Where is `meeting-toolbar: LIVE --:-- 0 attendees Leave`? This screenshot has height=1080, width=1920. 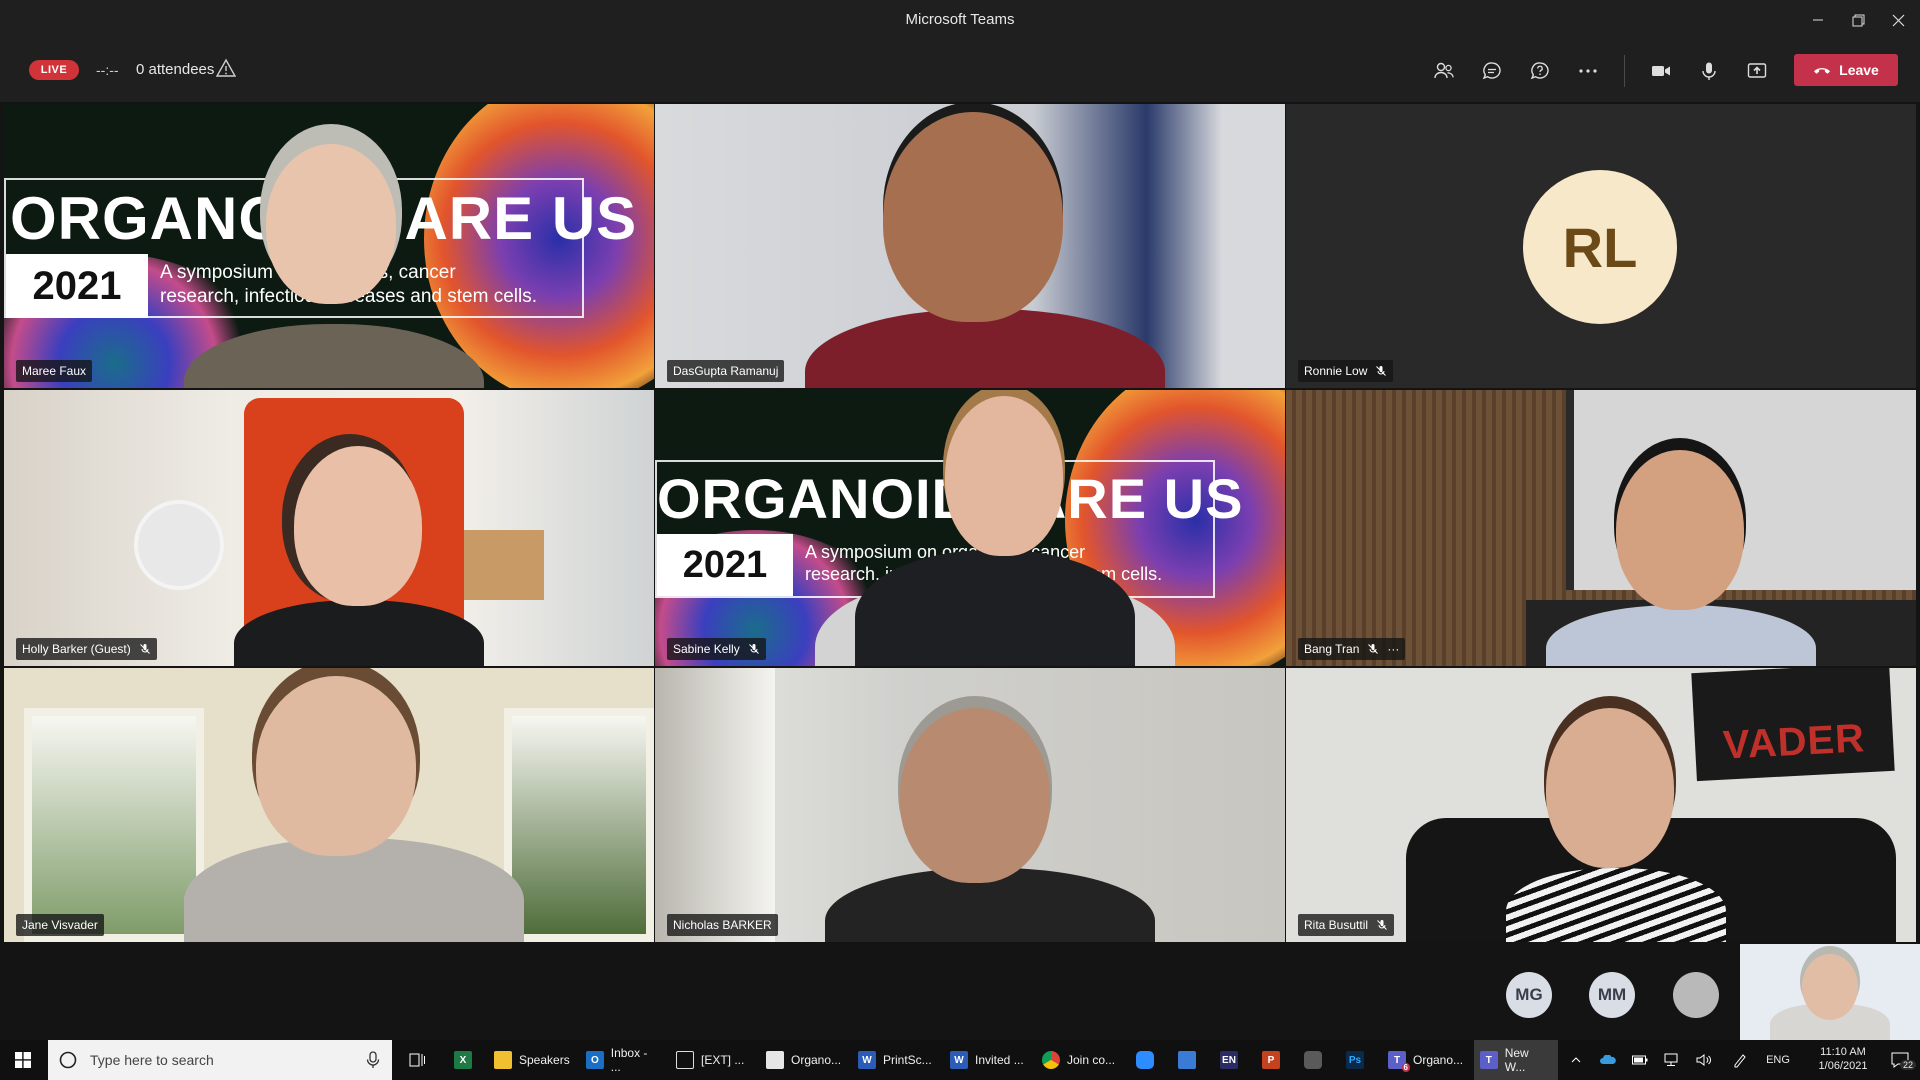 meeting-toolbar: LIVE --:-- 0 attendees Leave is located at coordinates (960, 71).